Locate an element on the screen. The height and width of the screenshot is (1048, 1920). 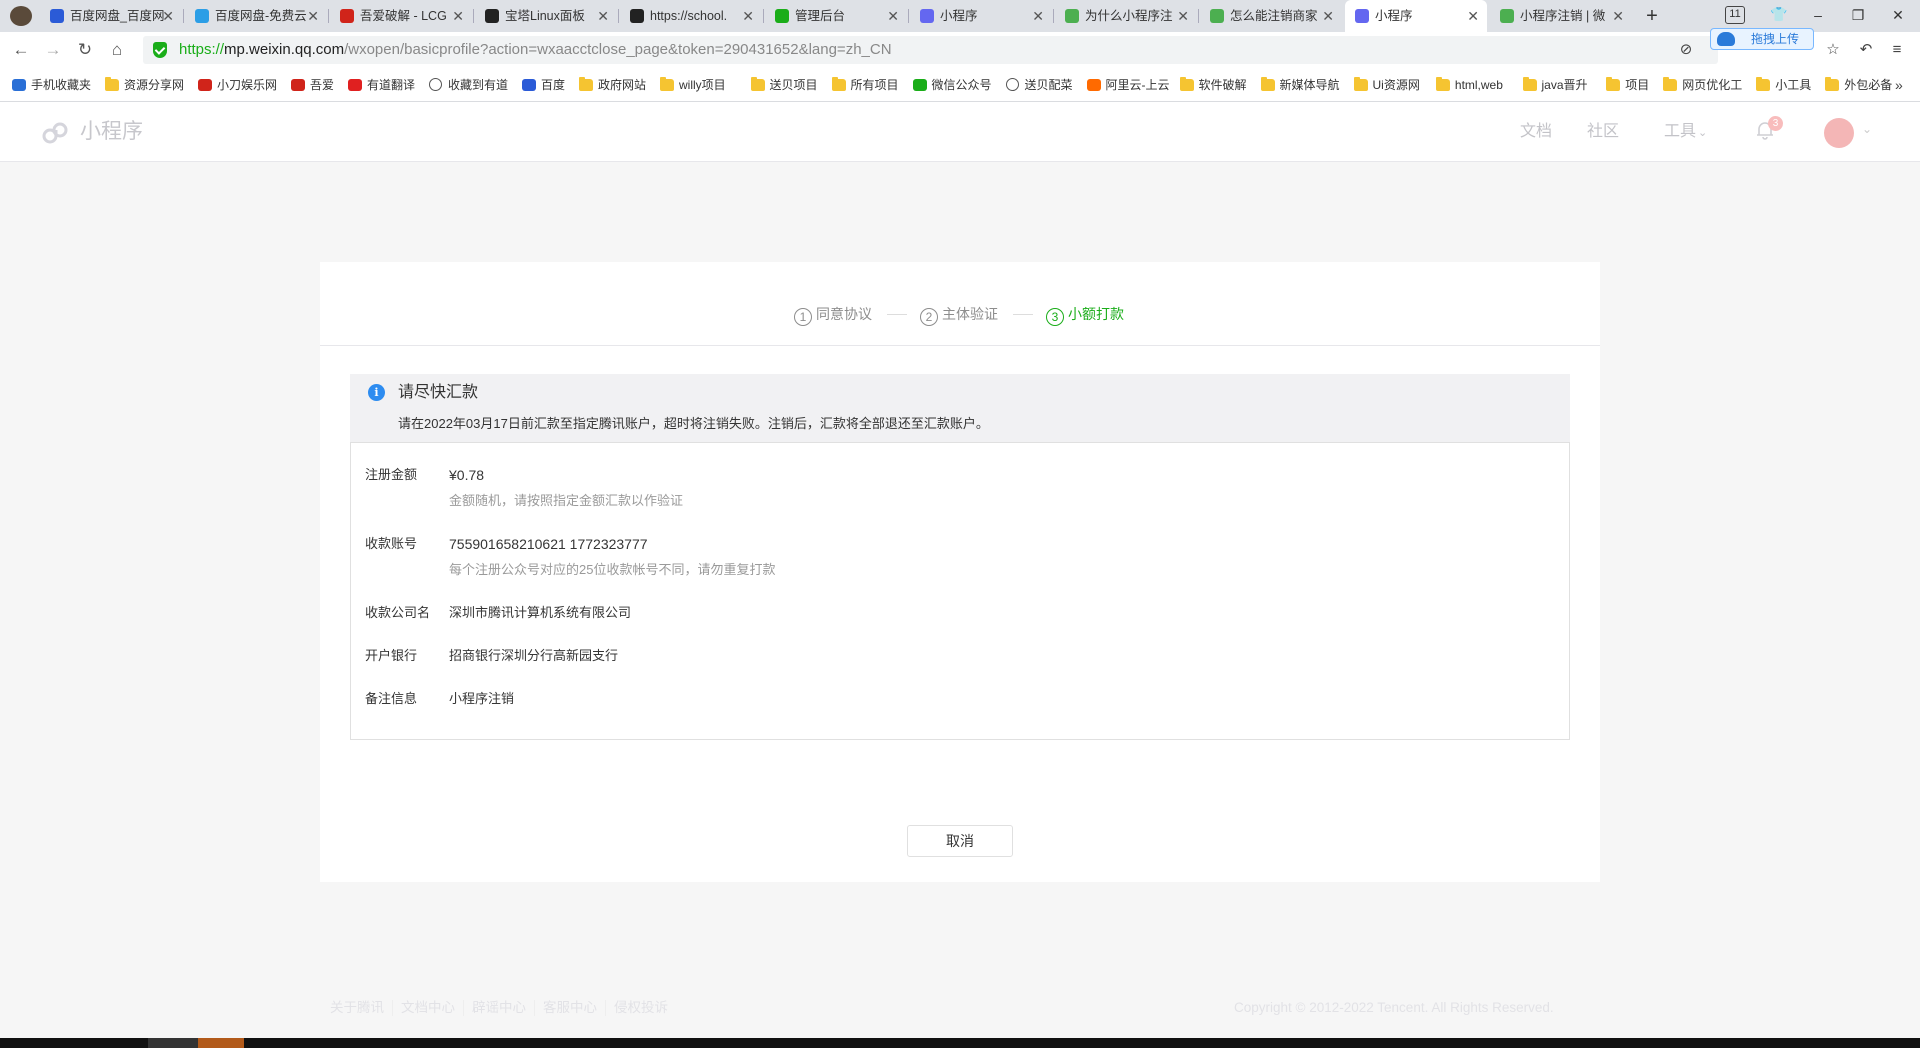
step-verify: 2 主体验证 is located at coordinates (959, 315).